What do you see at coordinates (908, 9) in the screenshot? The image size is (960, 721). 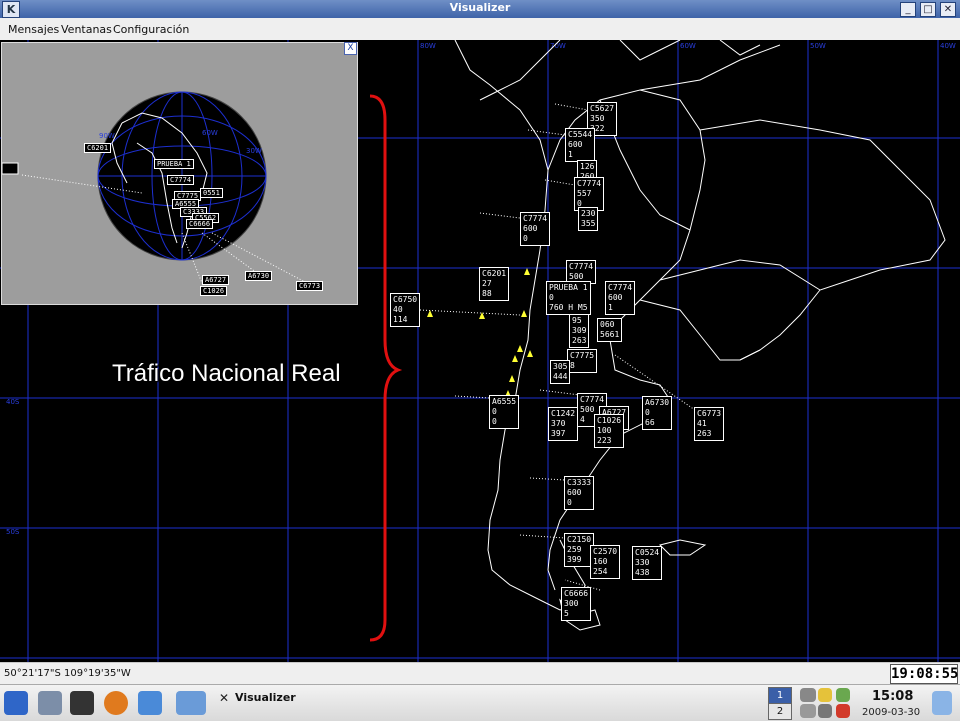 I see `minimize-button: _` at bounding box center [908, 9].